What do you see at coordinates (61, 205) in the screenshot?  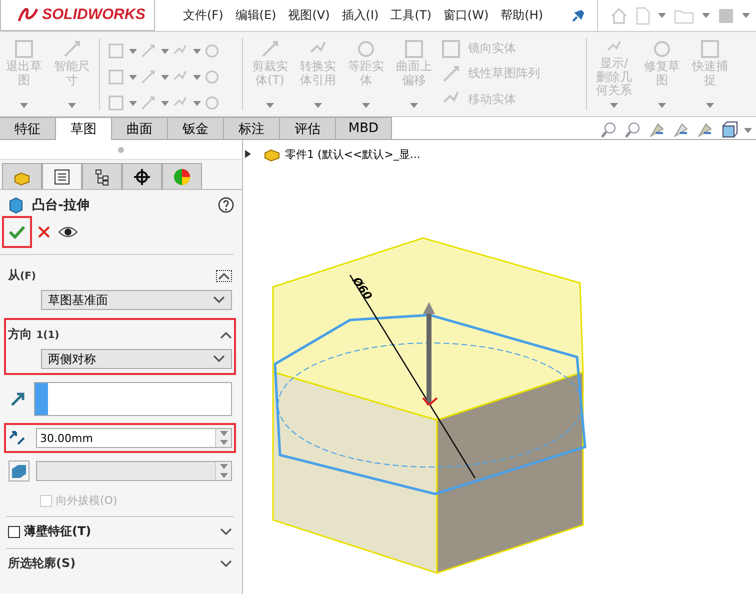 I see `feature-title: 凸台-拉伸` at bounding box center [61, 205].